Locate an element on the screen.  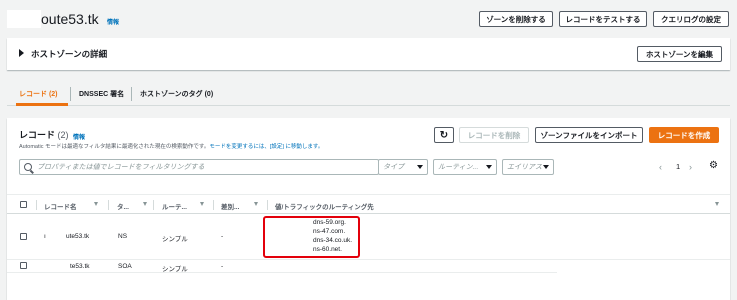
records-title-text: レコード is located at coordinates (37, 135).